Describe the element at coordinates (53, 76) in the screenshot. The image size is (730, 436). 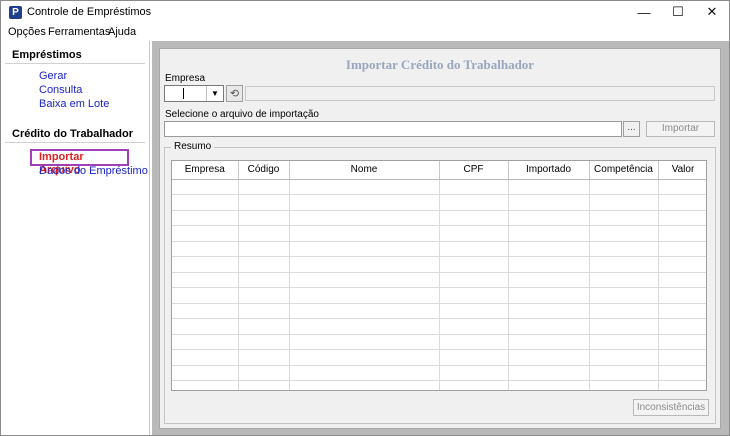
I see `sidebar-item-gerar: Gerar` at that location.